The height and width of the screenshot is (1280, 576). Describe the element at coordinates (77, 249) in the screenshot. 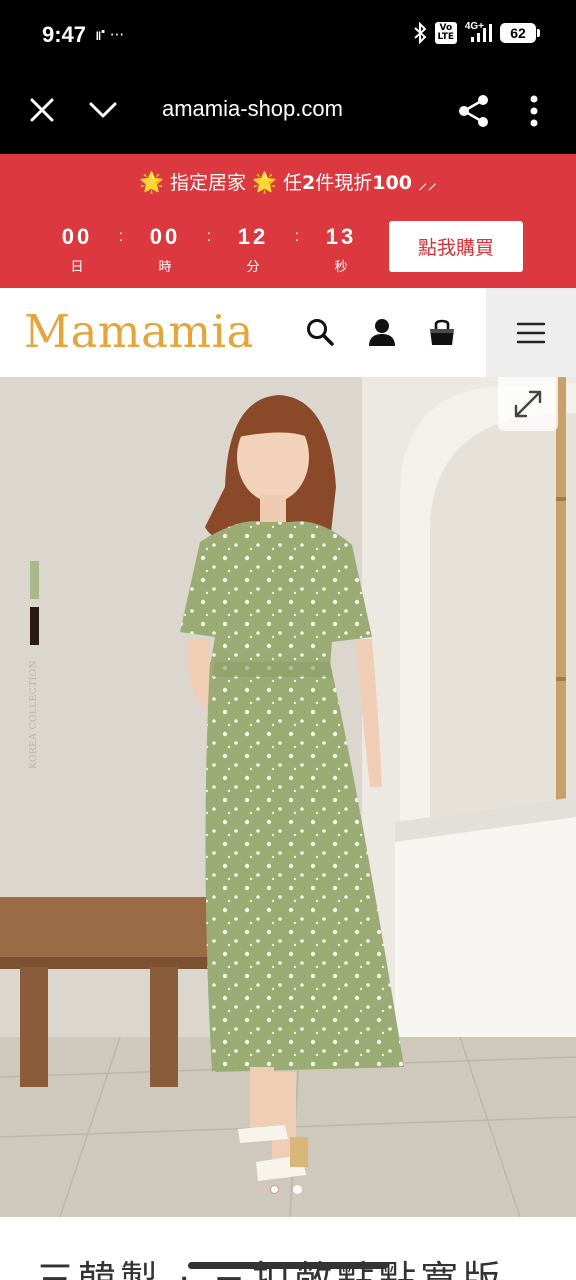

I see `countdown-days: 00 日` at that location.